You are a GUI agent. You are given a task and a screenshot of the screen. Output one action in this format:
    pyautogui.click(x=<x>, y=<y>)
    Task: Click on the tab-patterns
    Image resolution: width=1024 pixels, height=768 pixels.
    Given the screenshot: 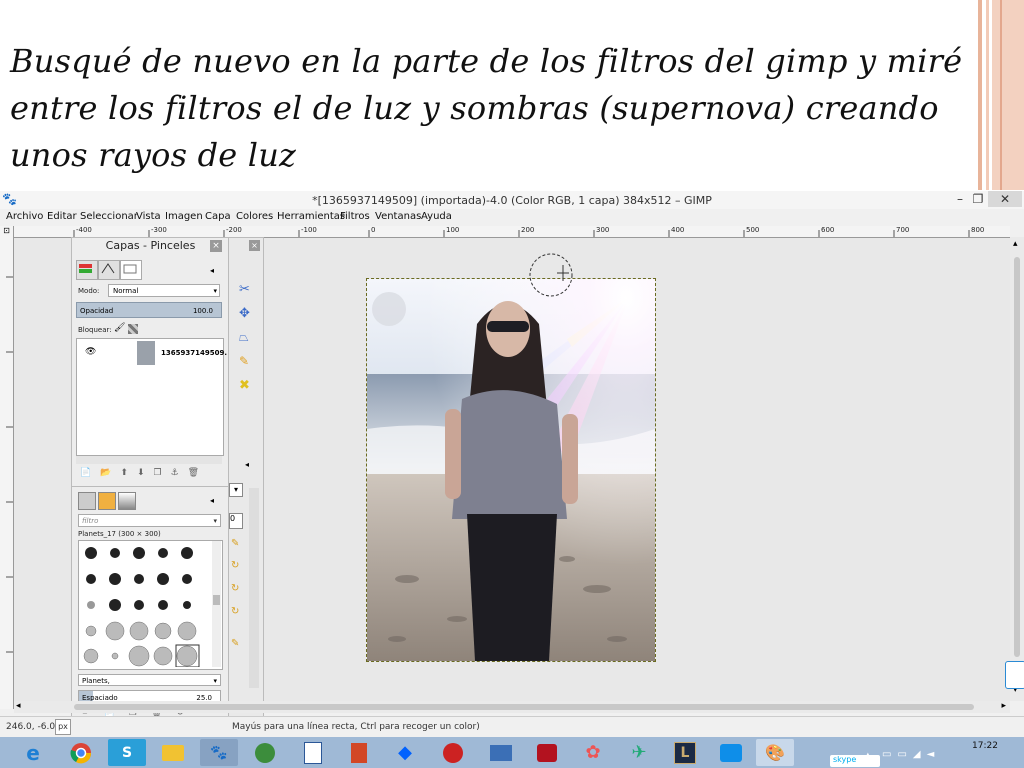 What is the action you would take?
    pyautogui.click(x=107, y=501)
    